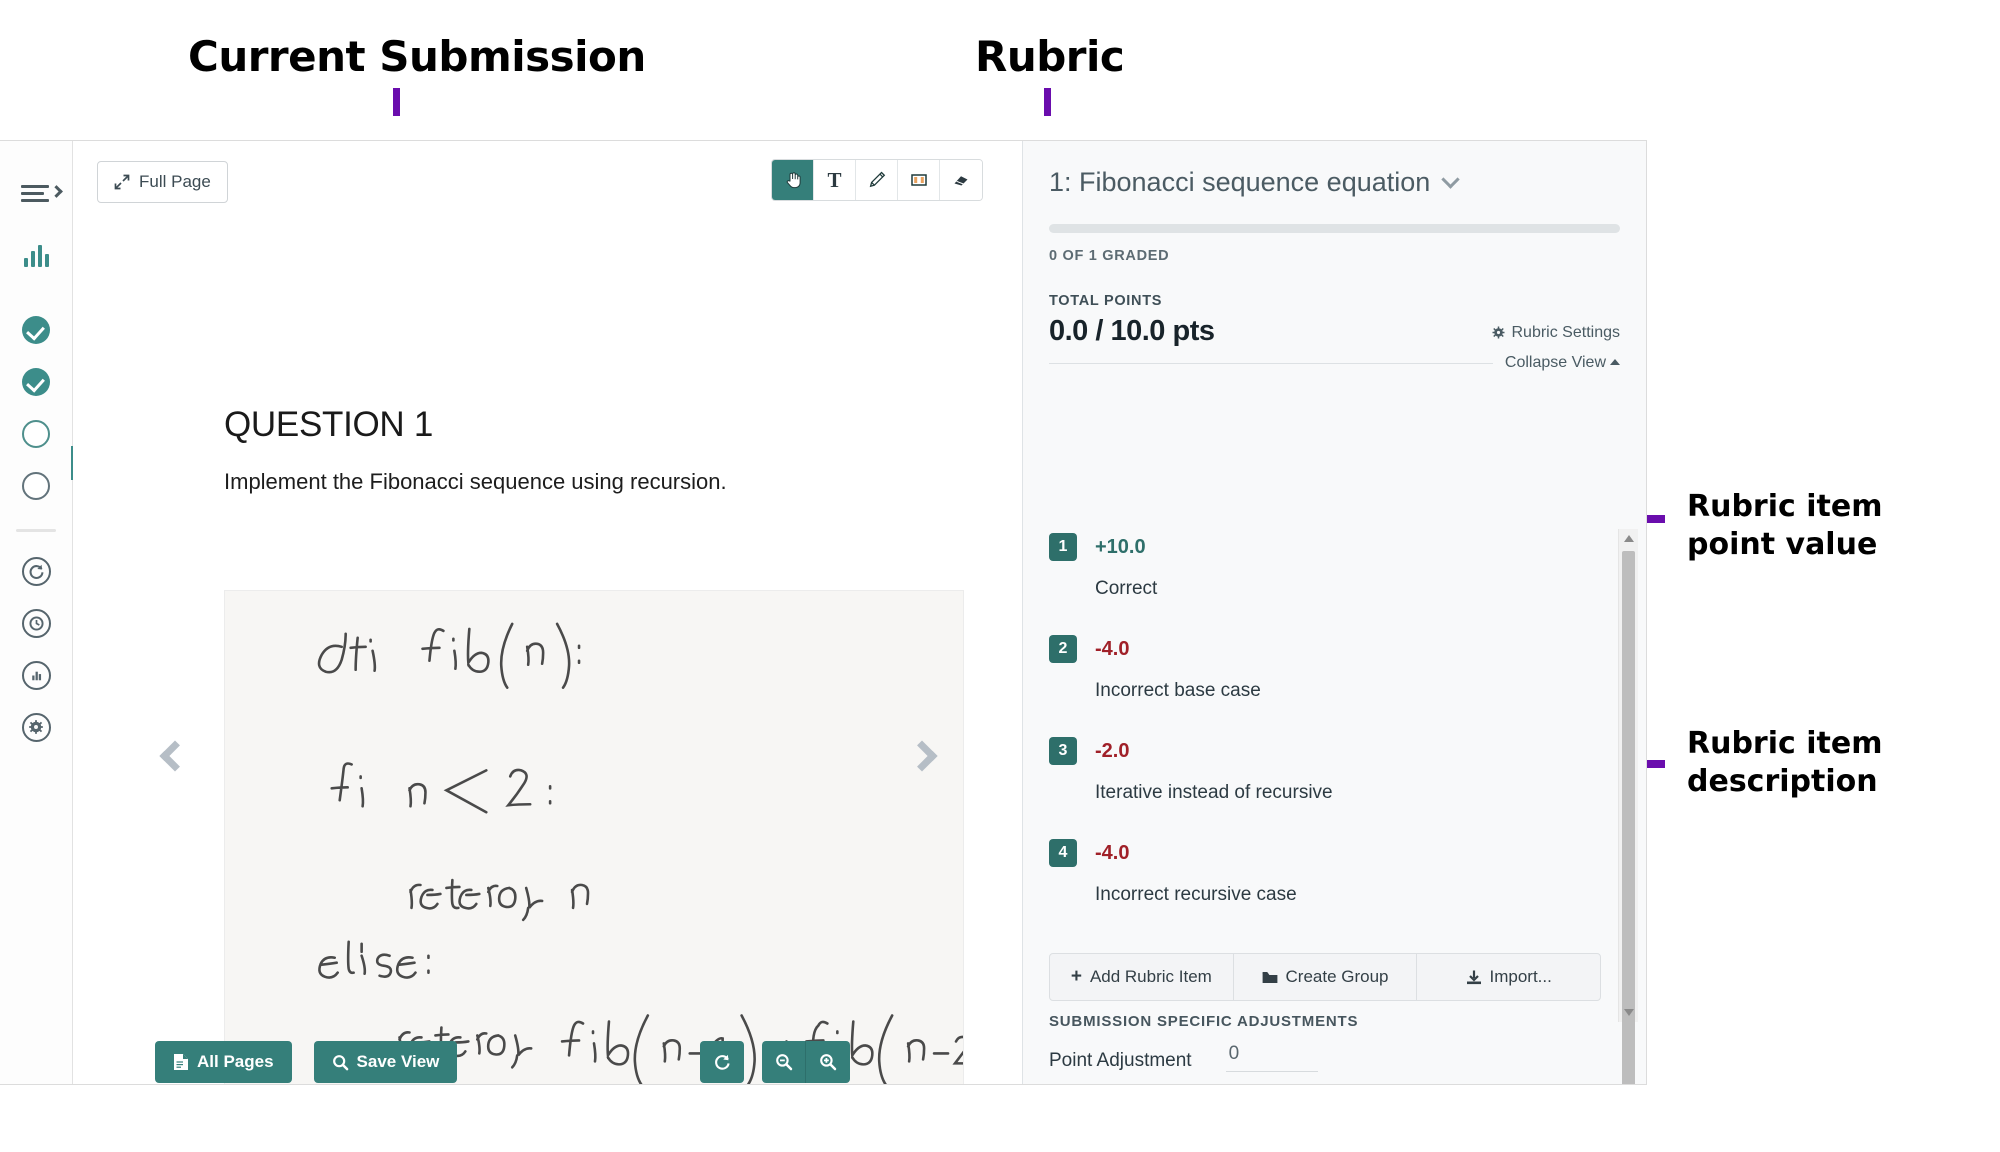 This screenshot has width=2000, height=1152. Describe the element at coordinates (398, 1061) in the screenshot. I see `save-view-label: Save View` at that location.